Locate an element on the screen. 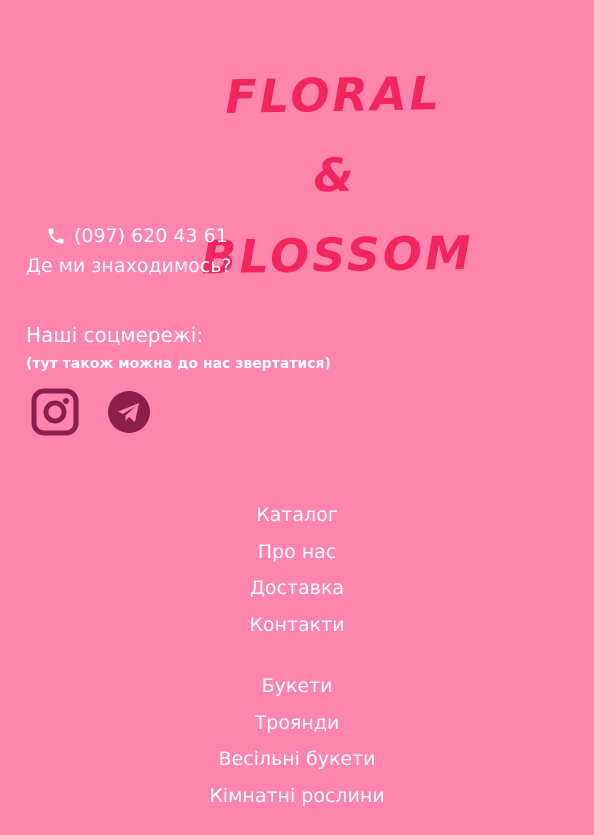 The height and width of the screenshot is (835, 594). nav-link: Контакти is located at coordinates (296, 625).